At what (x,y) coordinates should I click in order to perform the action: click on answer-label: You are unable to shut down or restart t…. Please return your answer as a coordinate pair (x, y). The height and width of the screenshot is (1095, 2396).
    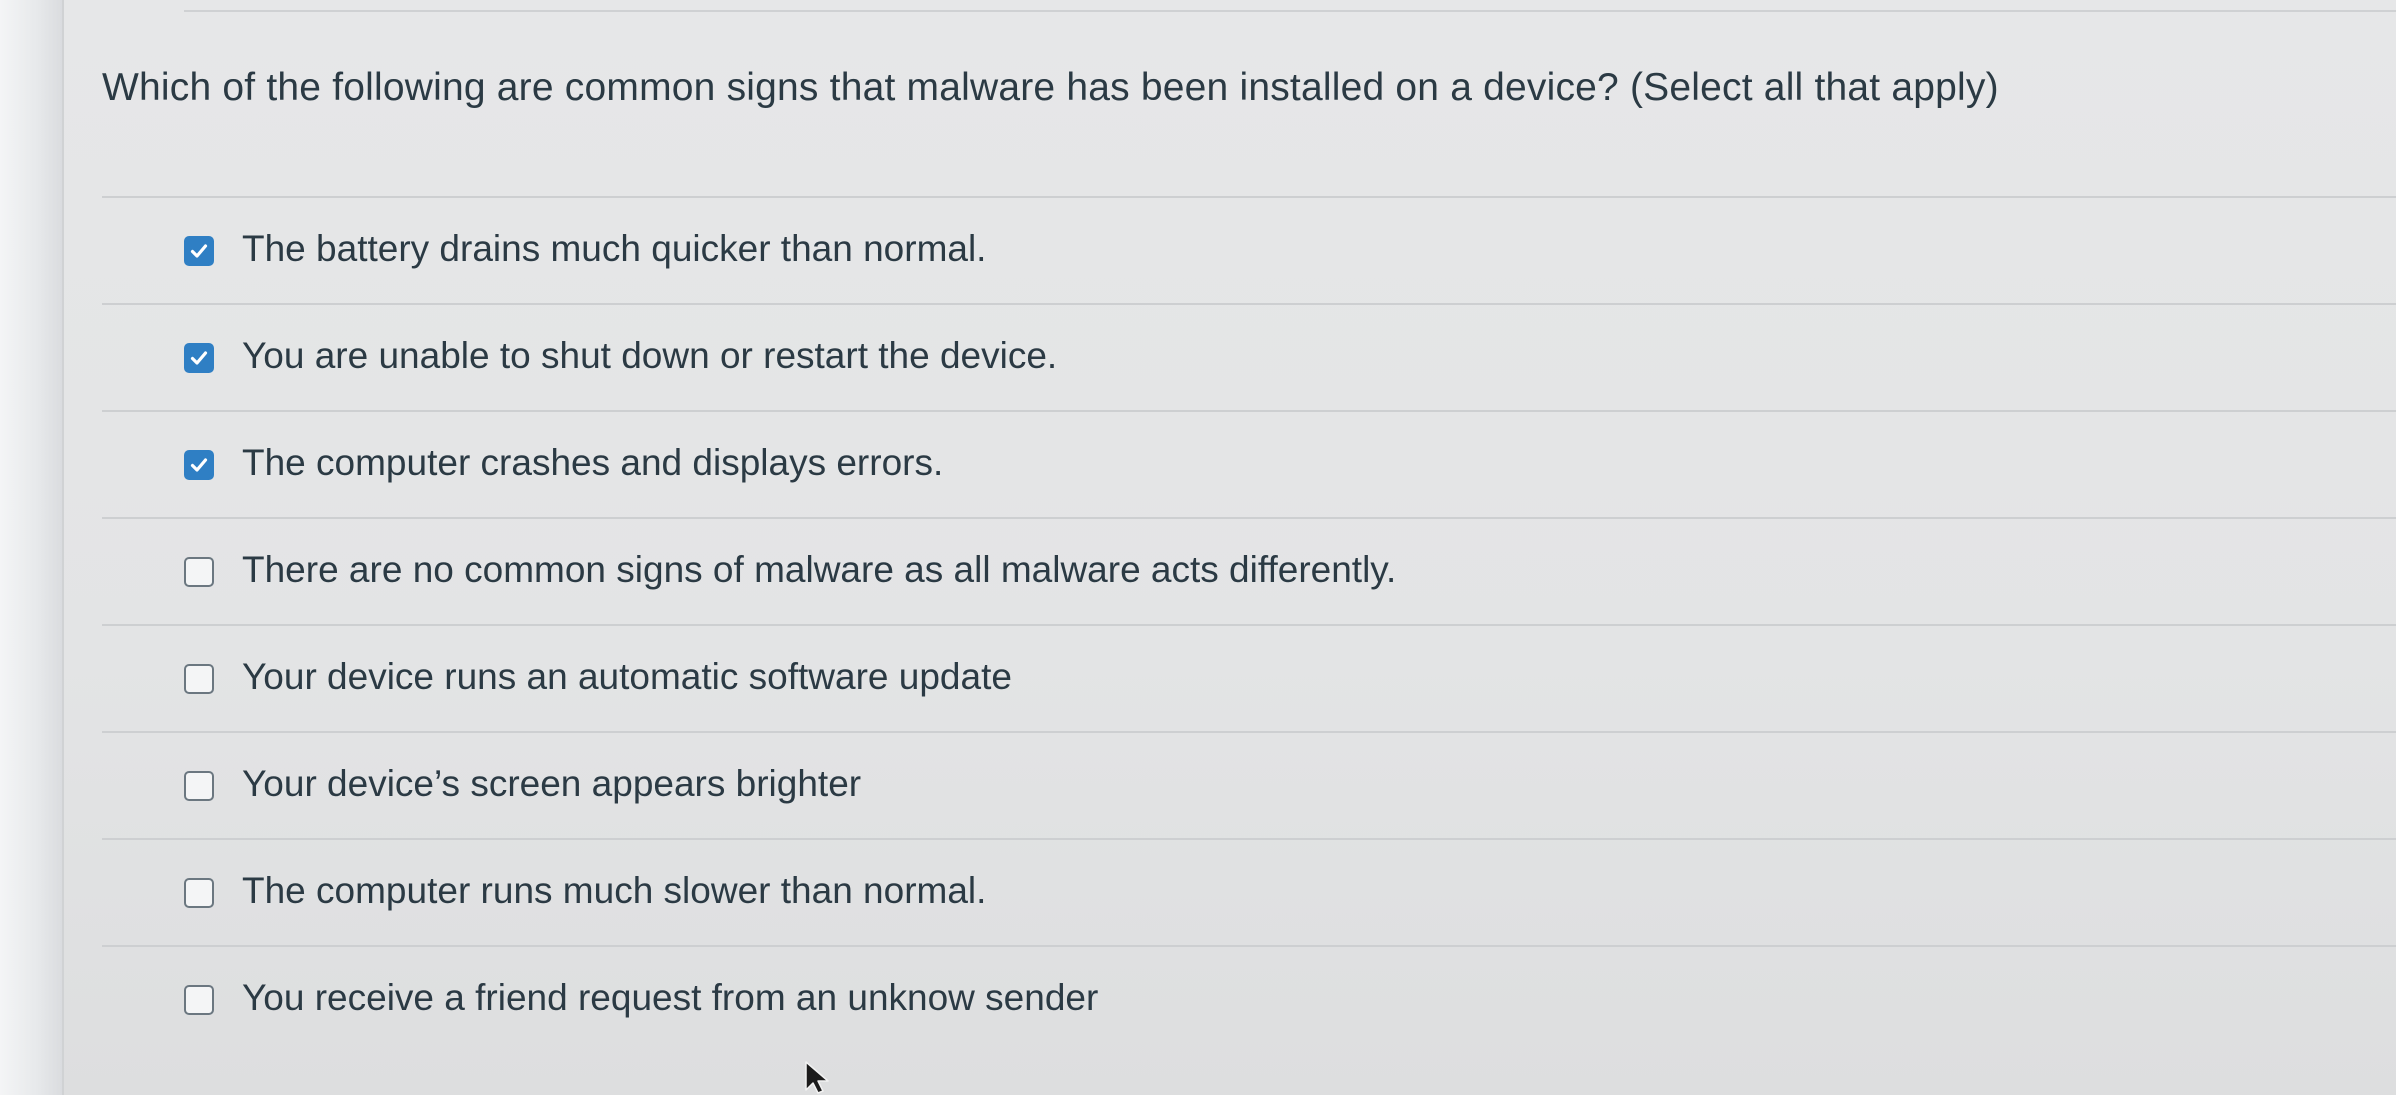
    Looking at the image, I should click on (649, 356).